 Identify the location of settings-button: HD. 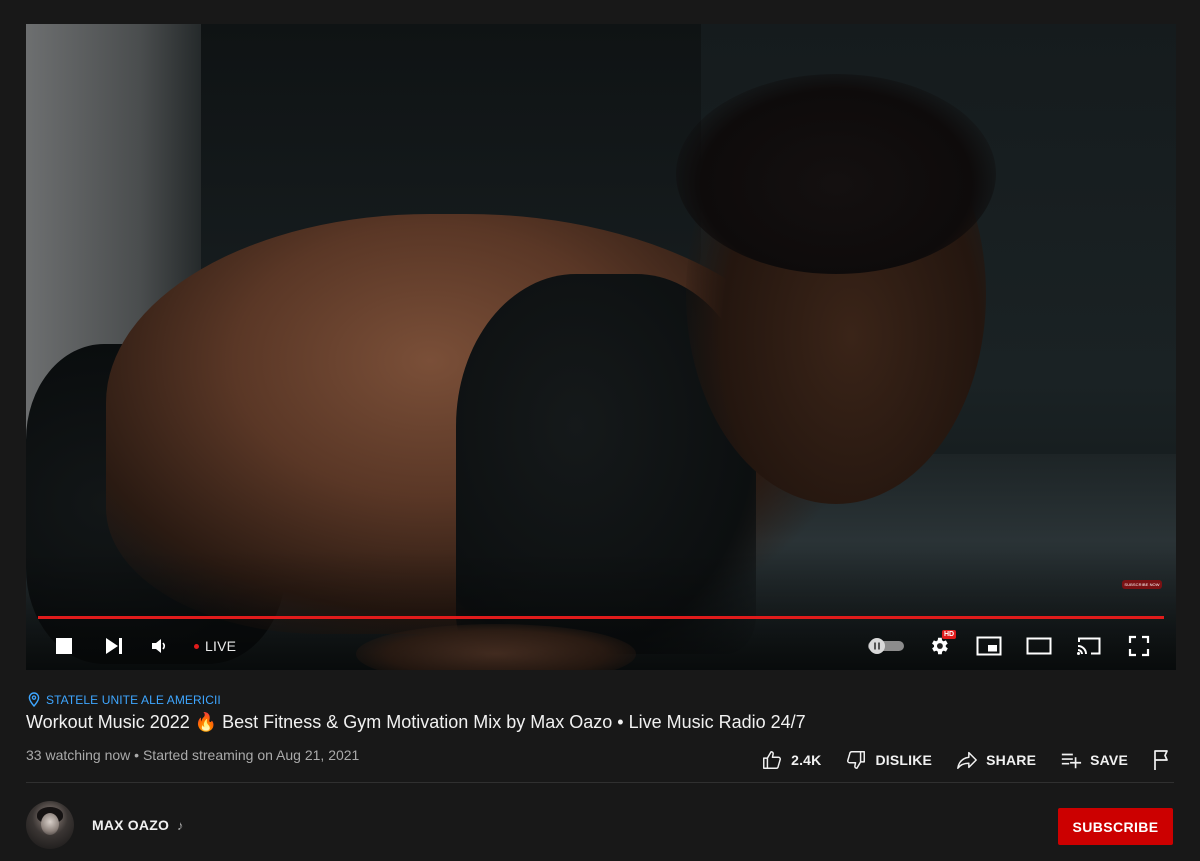
(940, 646).